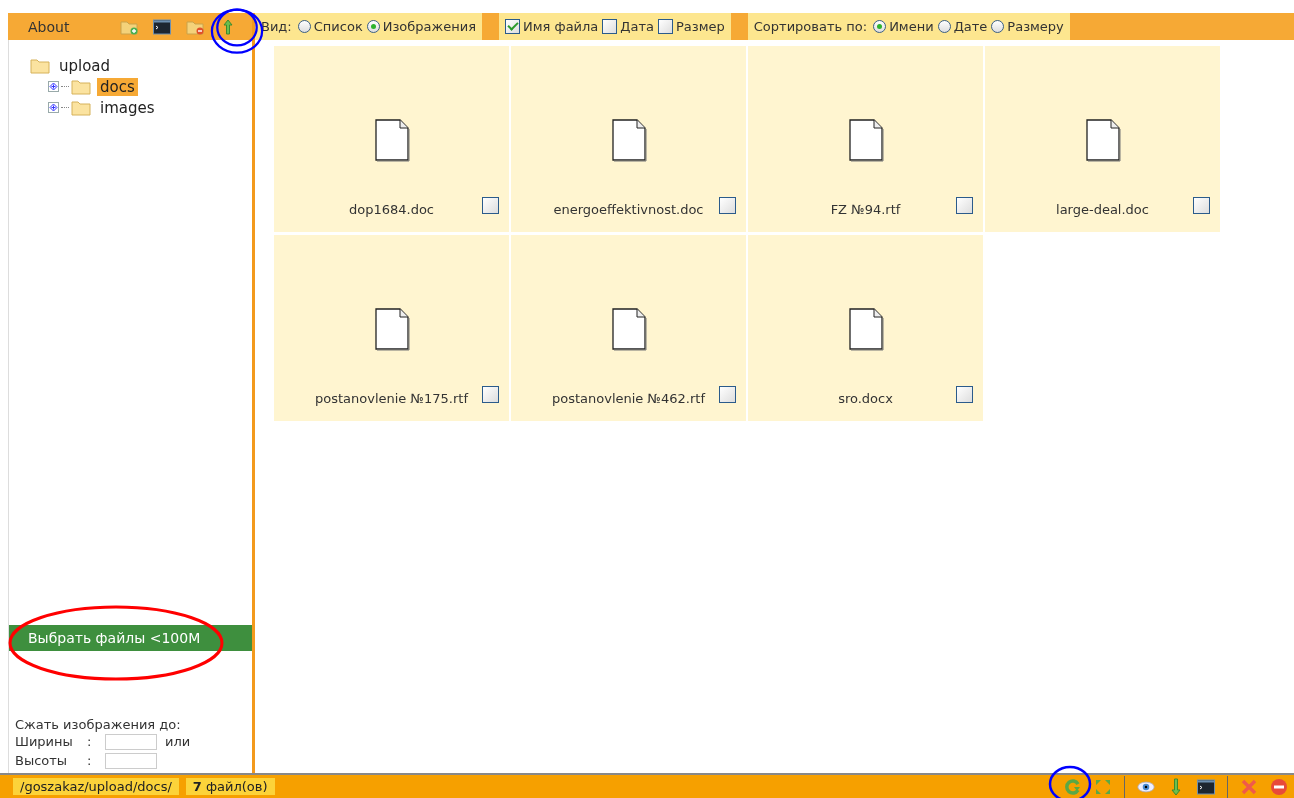  I want to click on folder-item: images, so click(127, 107).